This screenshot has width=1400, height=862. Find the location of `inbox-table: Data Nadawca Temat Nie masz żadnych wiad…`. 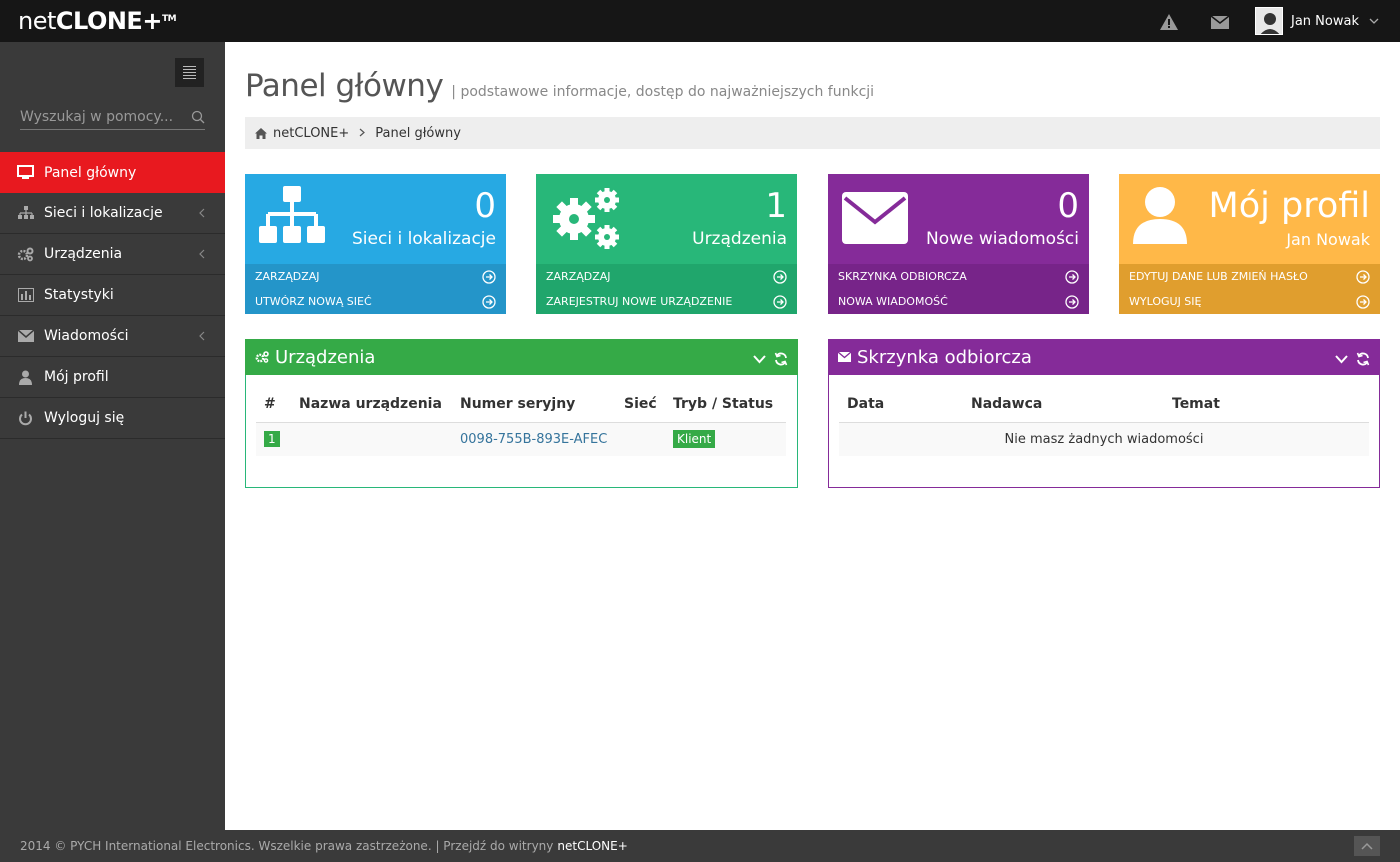

inbox-table: Data Nadawca Temat Nie masz żadnych wiad… is located at coordinates (1104, 421).